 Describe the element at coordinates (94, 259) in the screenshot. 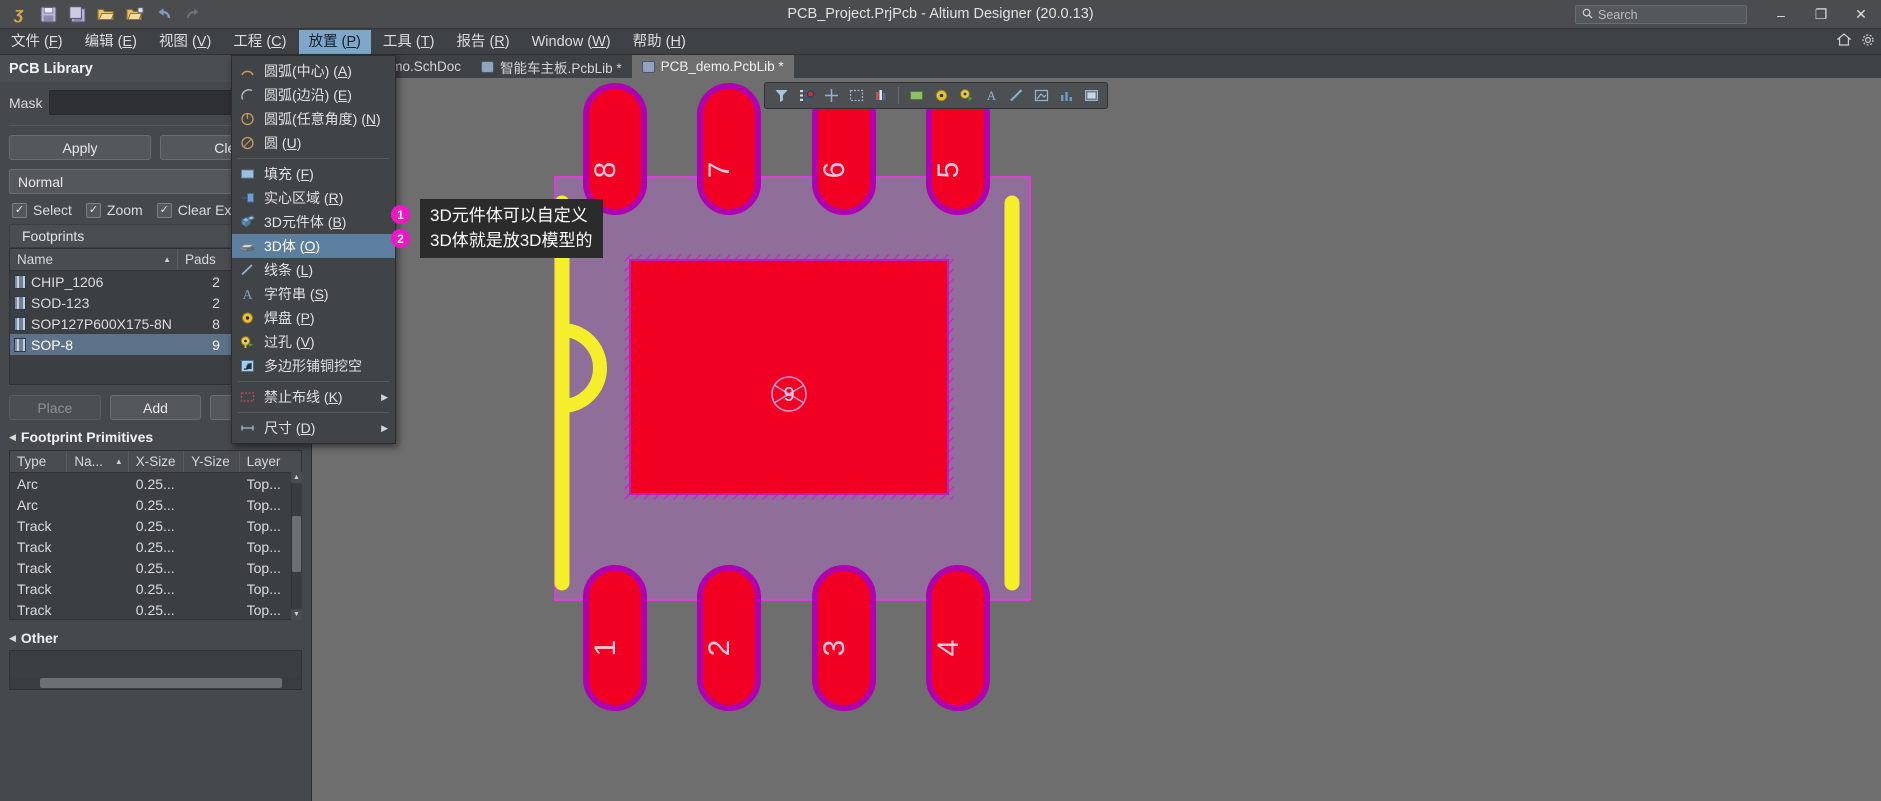

I see `footprints-col-name: Name ▲` at that location.